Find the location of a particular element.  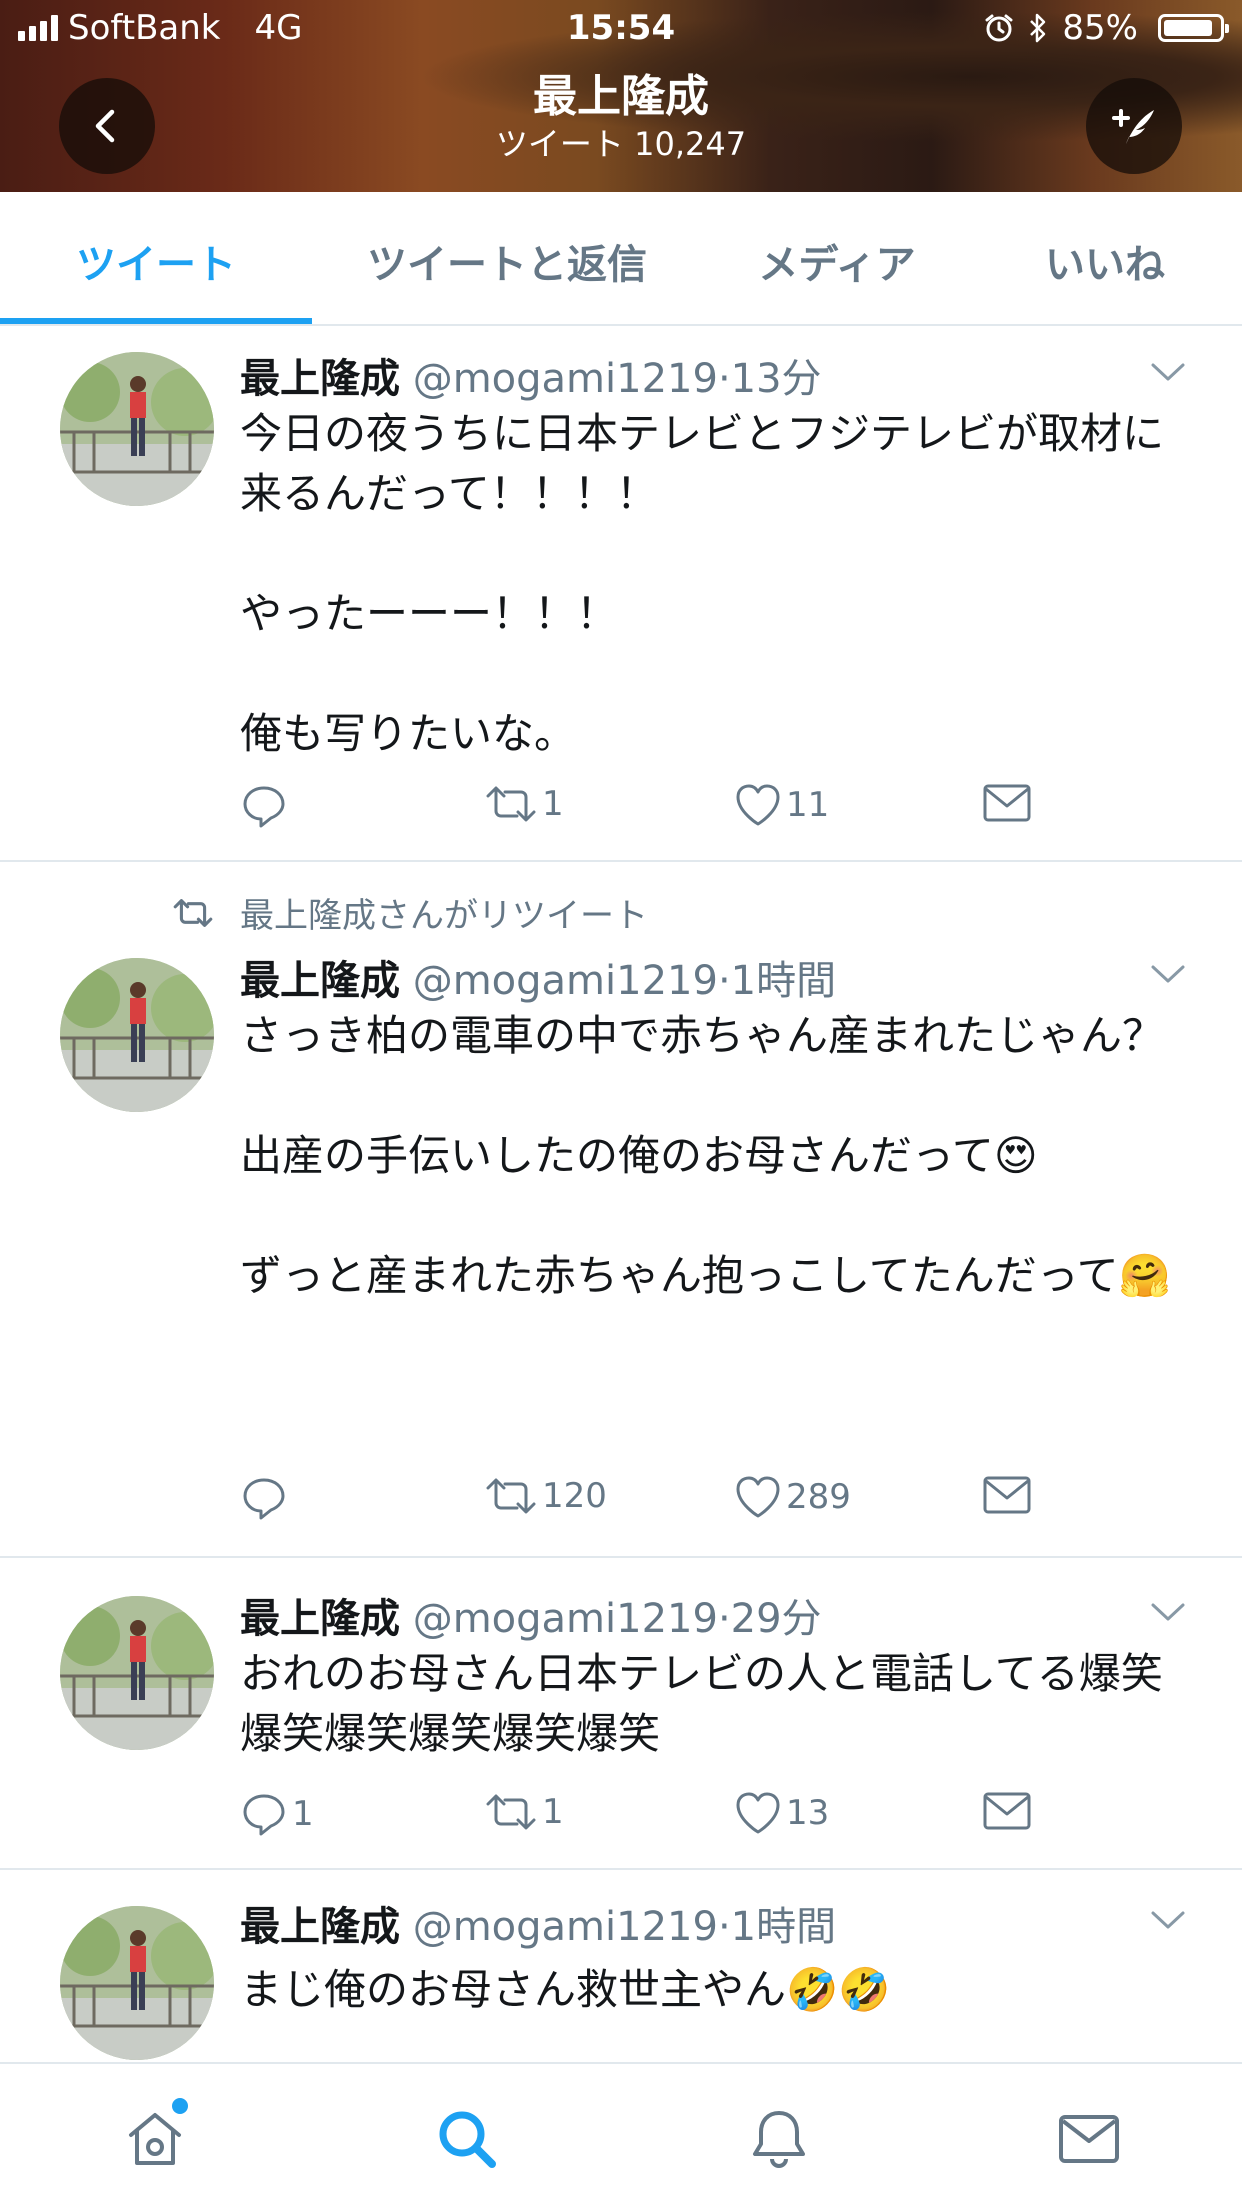

like-button: 11 is located at coordinates (781, 805).